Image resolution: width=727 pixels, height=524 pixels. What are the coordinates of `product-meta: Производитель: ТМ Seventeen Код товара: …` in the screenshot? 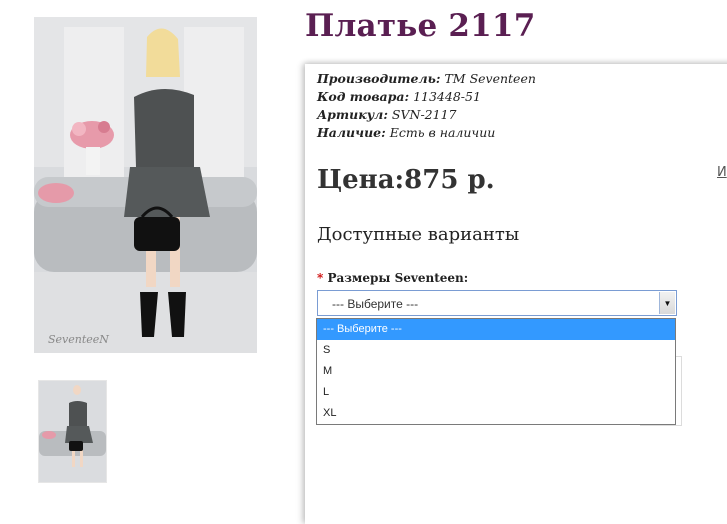 It's located at (426, 106).